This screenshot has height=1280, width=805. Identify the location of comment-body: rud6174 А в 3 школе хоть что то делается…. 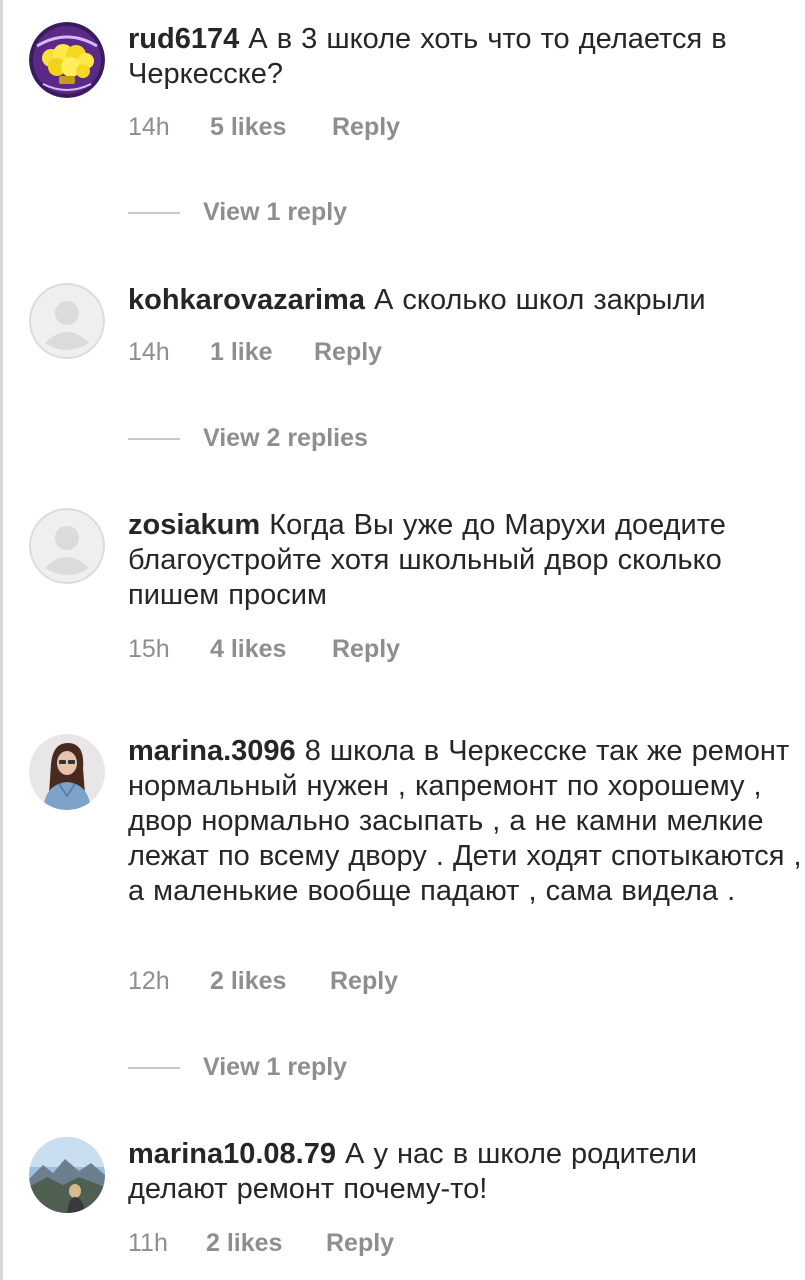
(466, 57).